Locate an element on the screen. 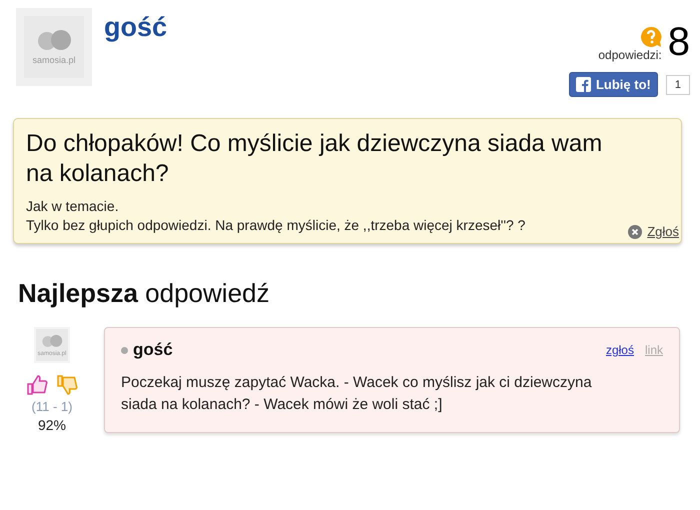  avatar-logo-text: samosia.pl is located at coordinates (54, 60).